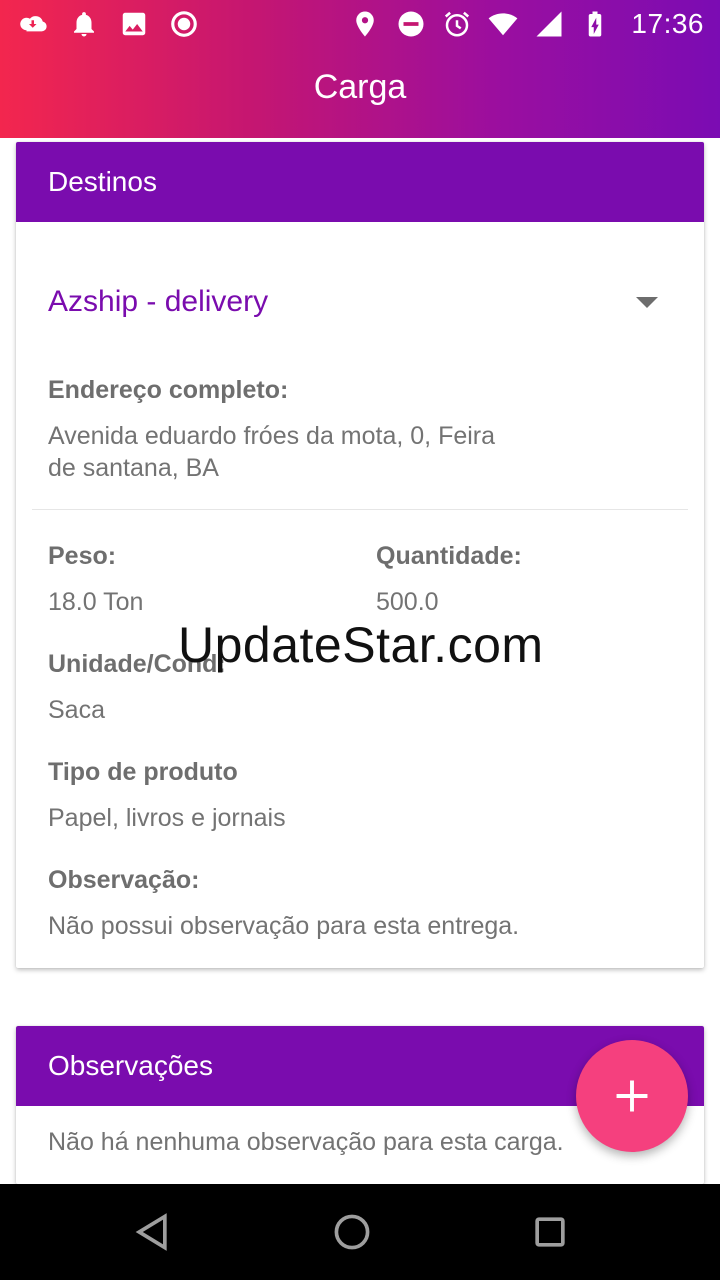 This screenshot has width=720, height=1280. What do you see at coordinates (360, 182) in the screenshot?
I see `destinos-card-header: Destinos` at bounding box center [360, 182].